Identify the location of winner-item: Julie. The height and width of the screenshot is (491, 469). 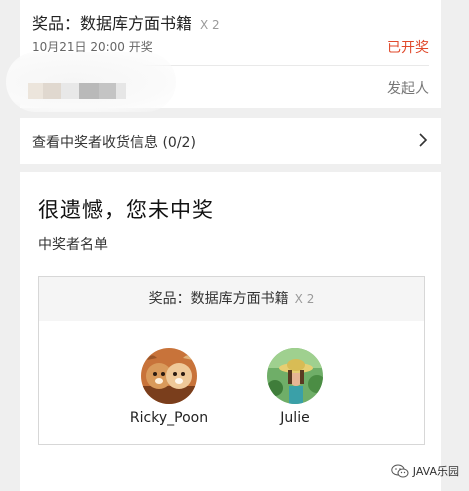
(295, 387).